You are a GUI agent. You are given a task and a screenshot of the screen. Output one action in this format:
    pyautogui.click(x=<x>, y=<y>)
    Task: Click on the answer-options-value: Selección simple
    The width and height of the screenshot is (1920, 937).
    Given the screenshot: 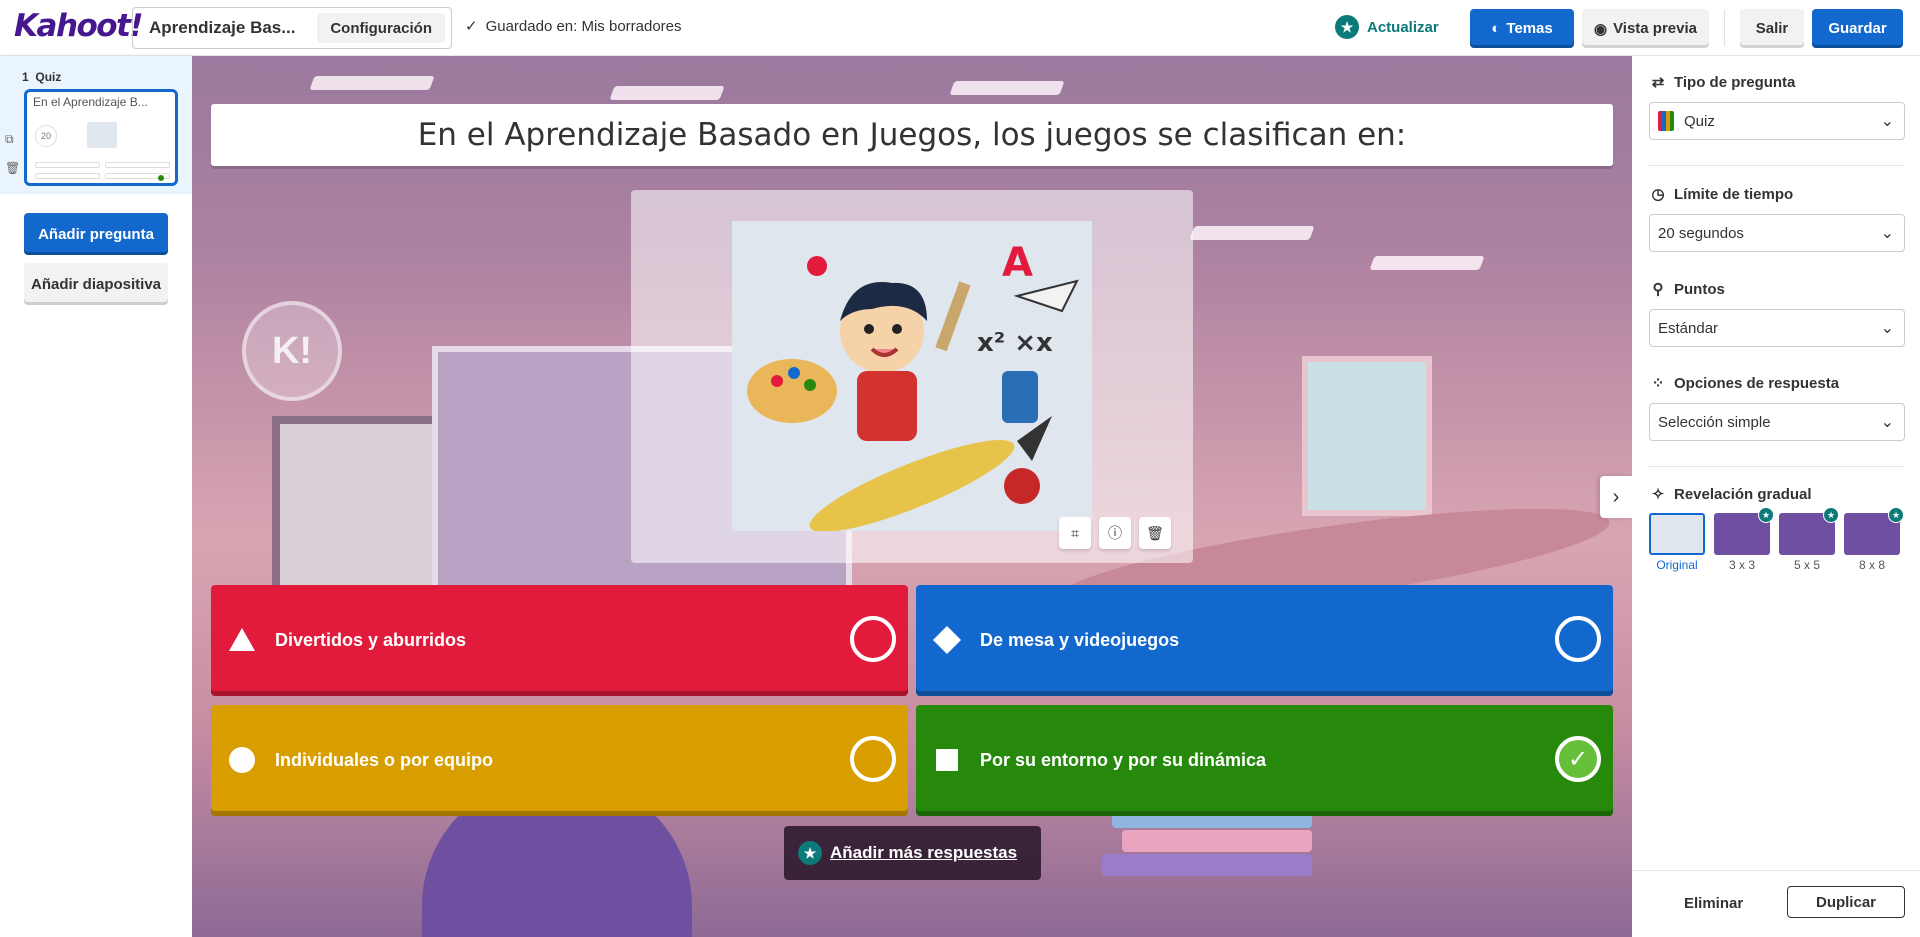 What is the action you would take?
    pyautogui.click(x=1714, y=422)
    